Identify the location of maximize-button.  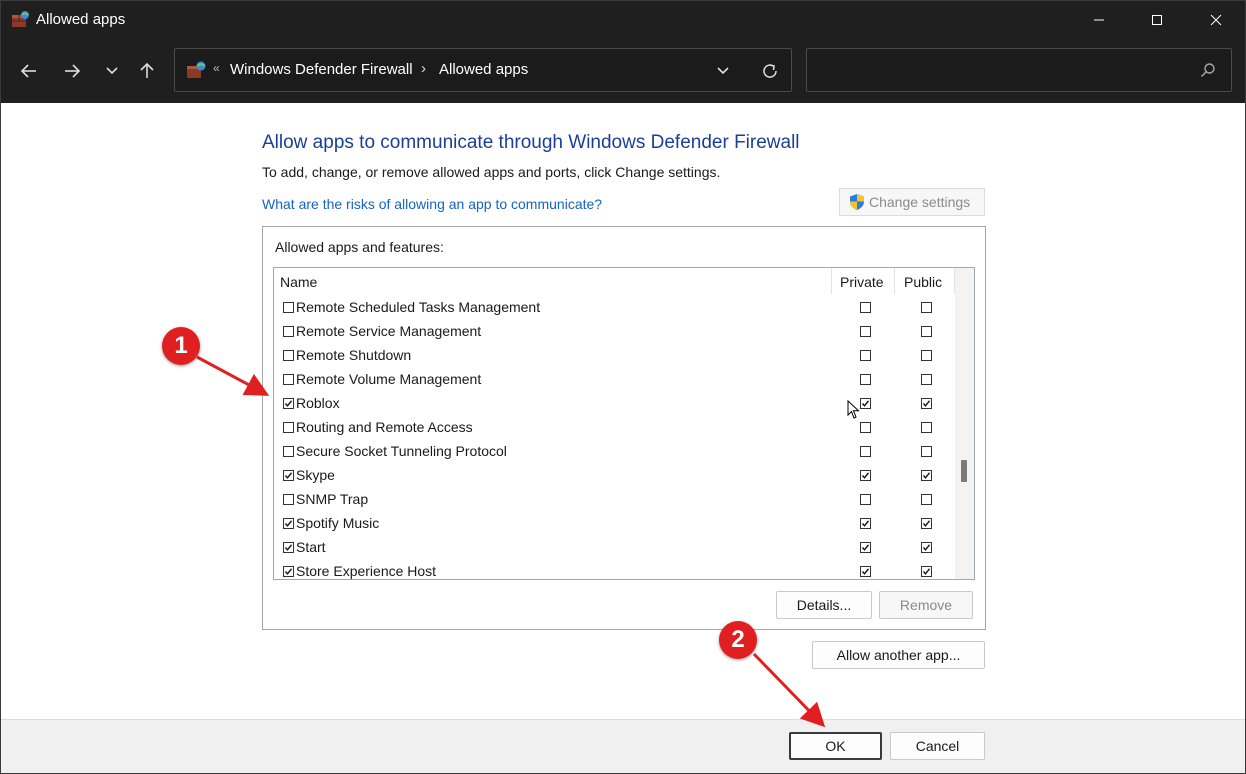
(1157, 20).